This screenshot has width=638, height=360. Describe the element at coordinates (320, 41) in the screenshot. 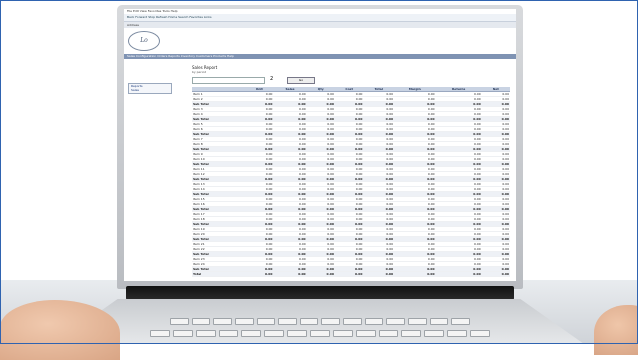

I see `app-header: Lo` at that location.